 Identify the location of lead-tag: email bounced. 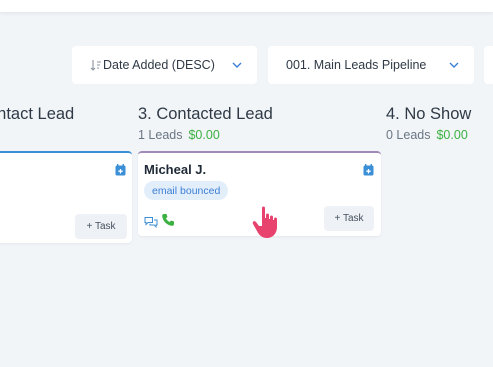
(186, 190).